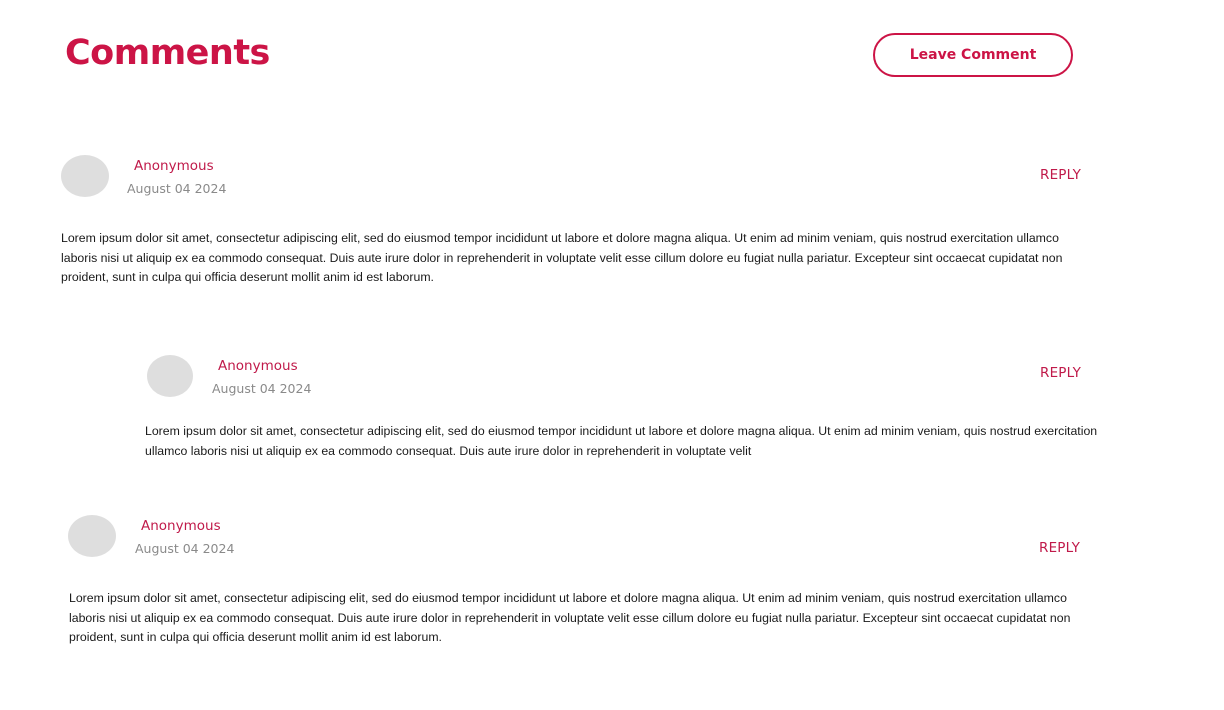  I want to click on avatar, so click(92, 536).